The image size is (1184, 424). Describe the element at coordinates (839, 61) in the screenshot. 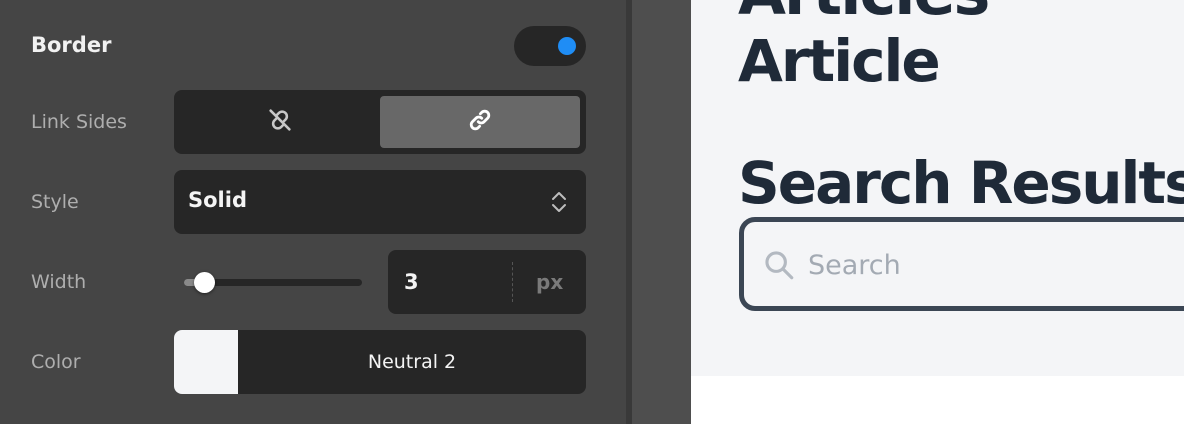

I see `article-heading: Article` at that location.